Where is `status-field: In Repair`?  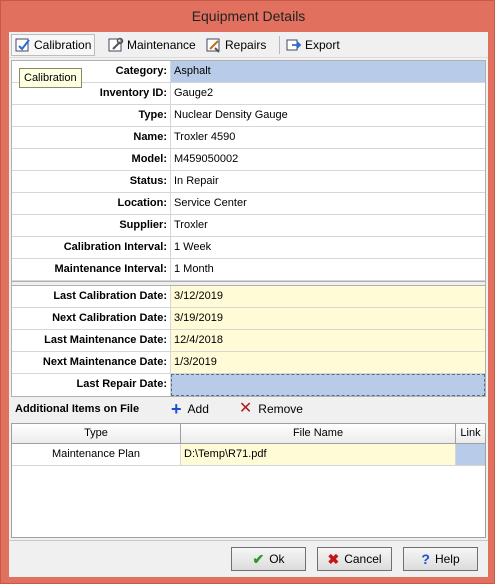
status-field: In Repair is located at coordinates (328, 181).